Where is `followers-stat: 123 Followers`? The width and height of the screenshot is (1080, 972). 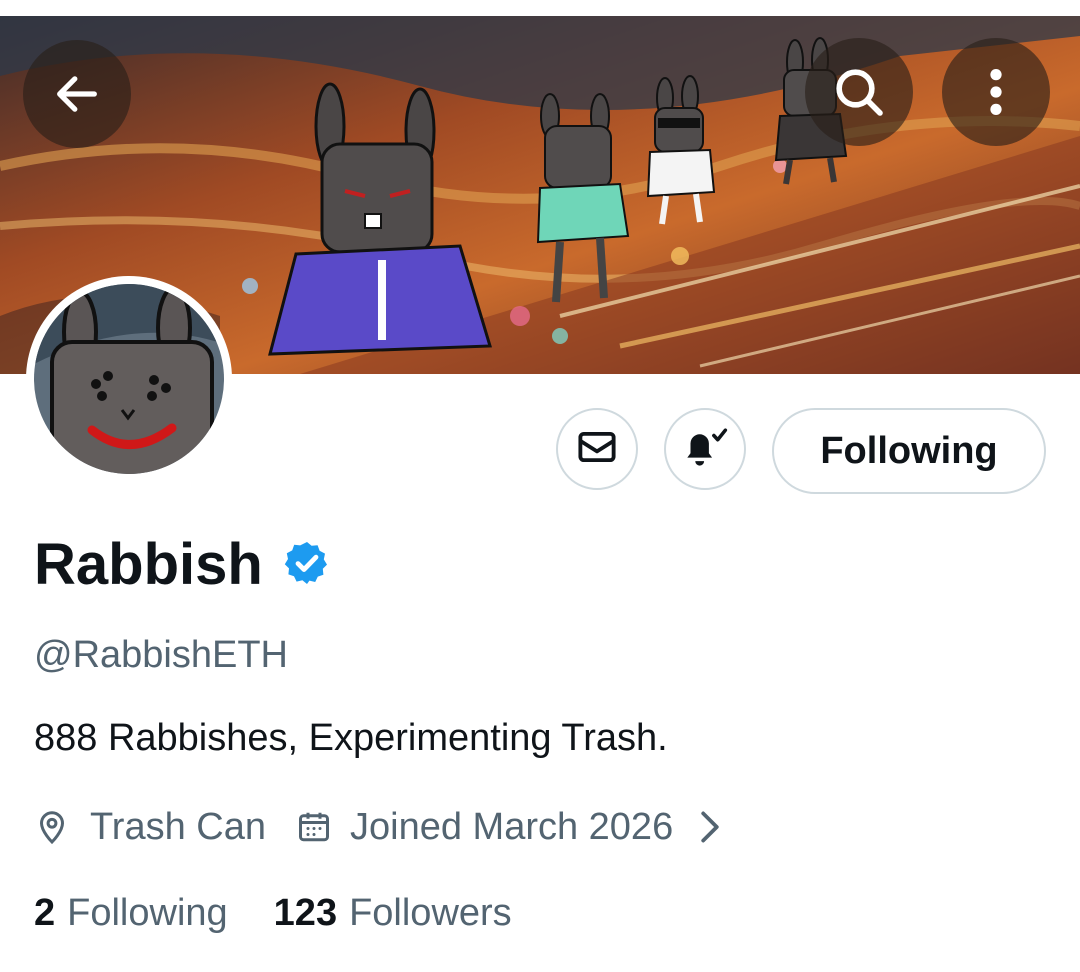 followers-stat: 123 Followers is located at coordinates (393, 913).